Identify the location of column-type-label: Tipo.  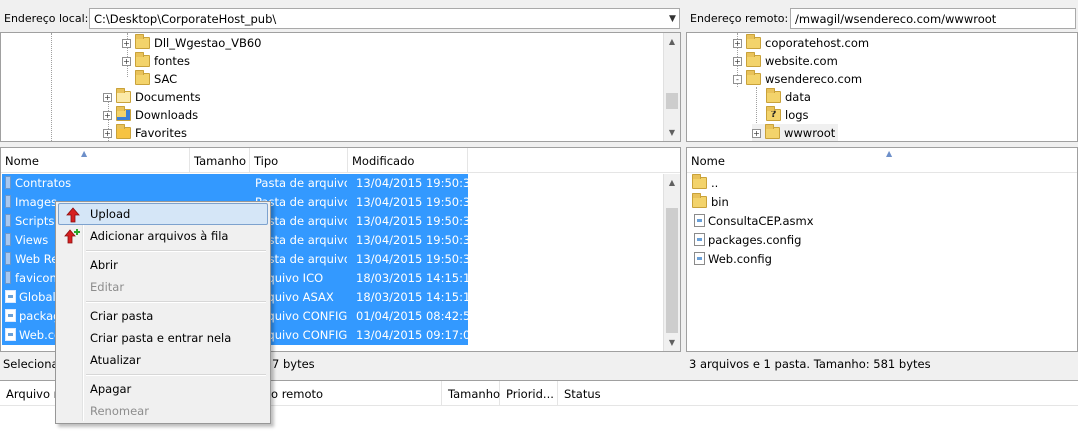
(266, 161).